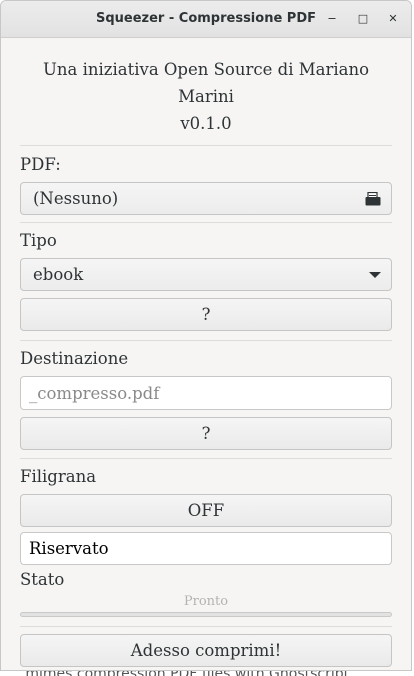 The height and width of the screenshot is (676, 414). What do you see at coordinates (375, 274) in the screenshot?
I see `chevron-down-icon` at bounding box center [375, 274].